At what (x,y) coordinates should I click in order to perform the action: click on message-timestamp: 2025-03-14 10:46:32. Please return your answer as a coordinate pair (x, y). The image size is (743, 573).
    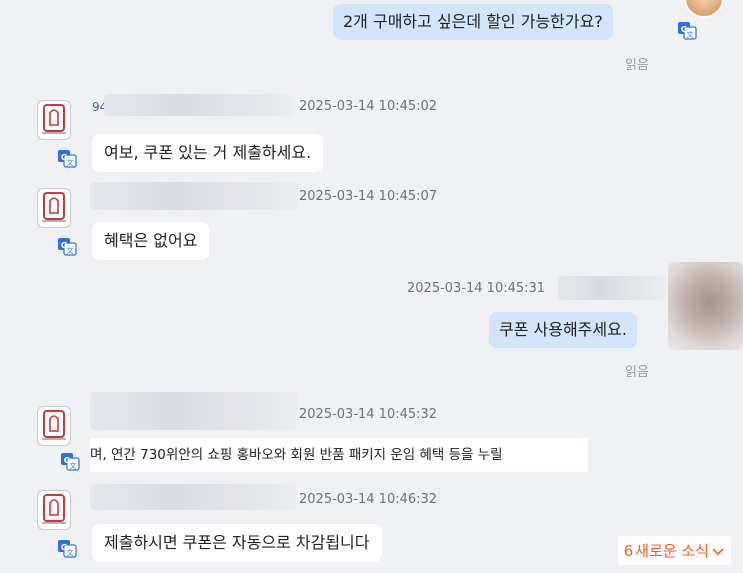
    Looking at the image, I should click on (368, 499).